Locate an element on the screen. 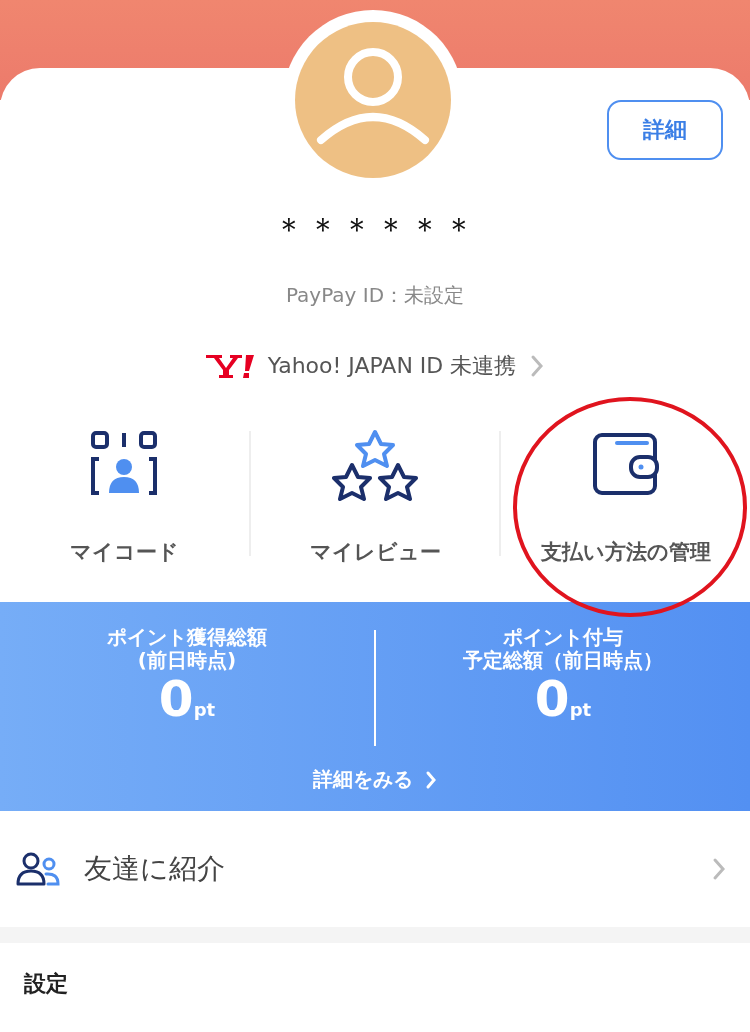 Image resolution: width=750 pixels, height=1032 pixels. paypay-id: PayPay ID：未設定 is located at coordinates (375, 295).